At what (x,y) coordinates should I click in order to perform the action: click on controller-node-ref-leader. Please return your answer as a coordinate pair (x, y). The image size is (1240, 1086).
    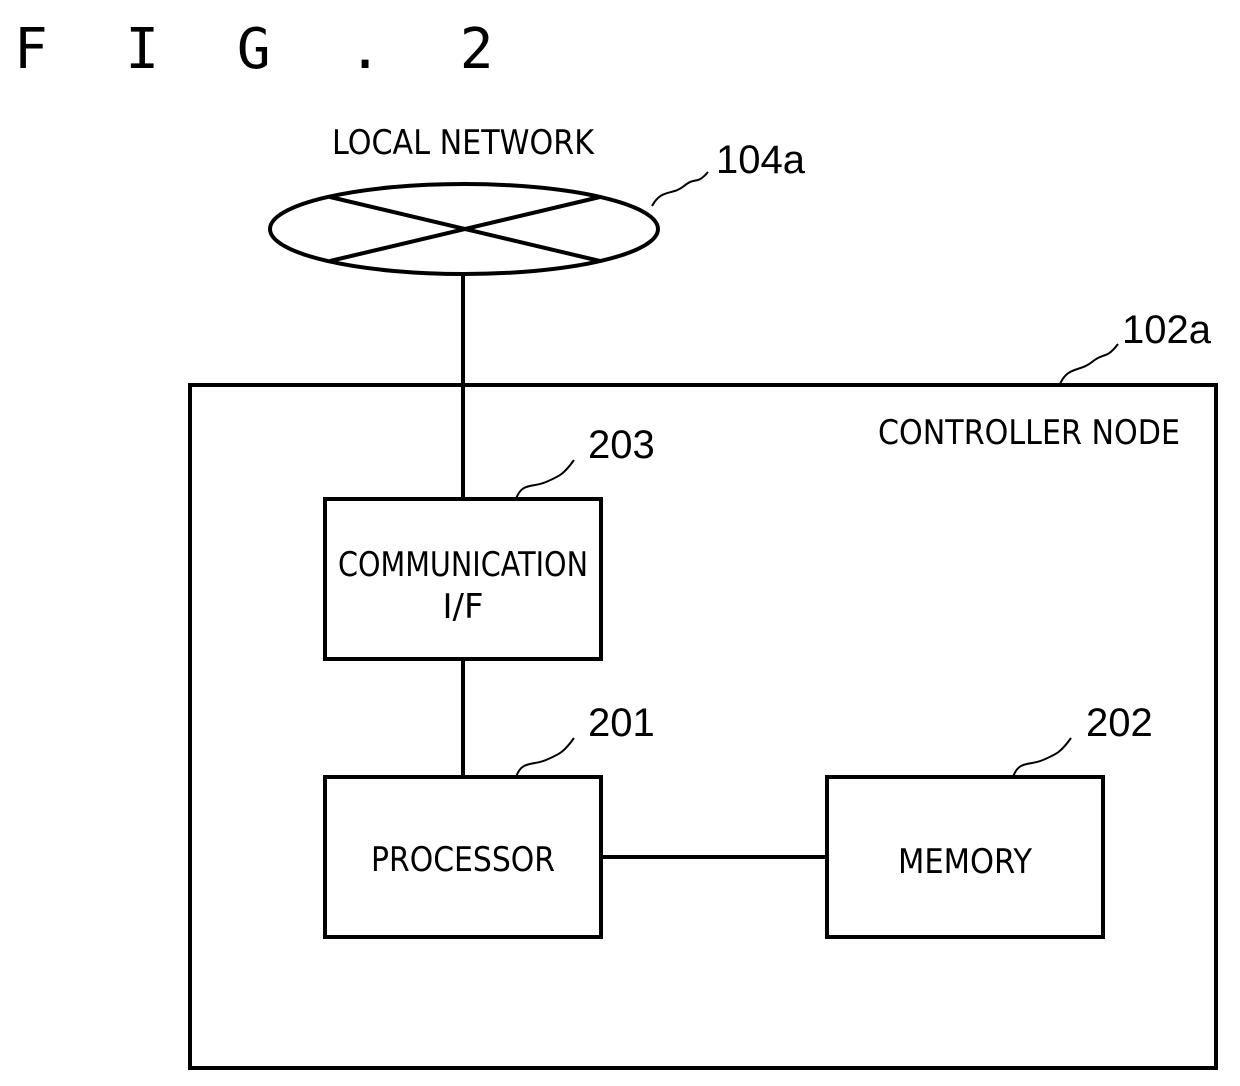
    Looking at the image, I should click on (1089, 364).